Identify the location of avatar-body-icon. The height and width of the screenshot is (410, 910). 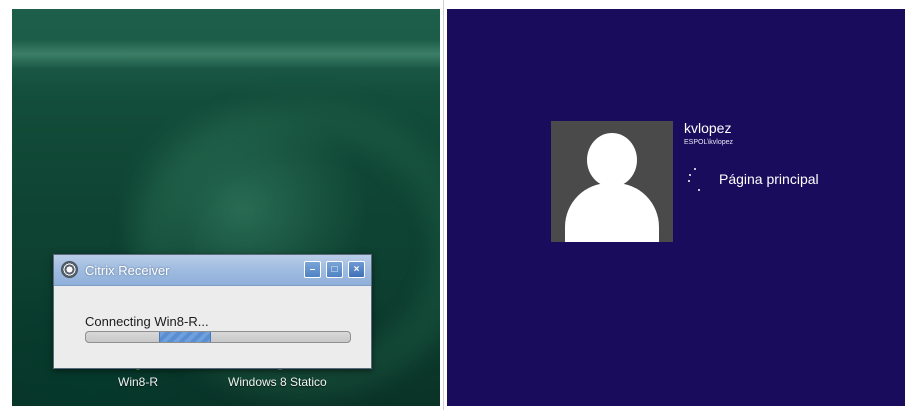
(612, 212).